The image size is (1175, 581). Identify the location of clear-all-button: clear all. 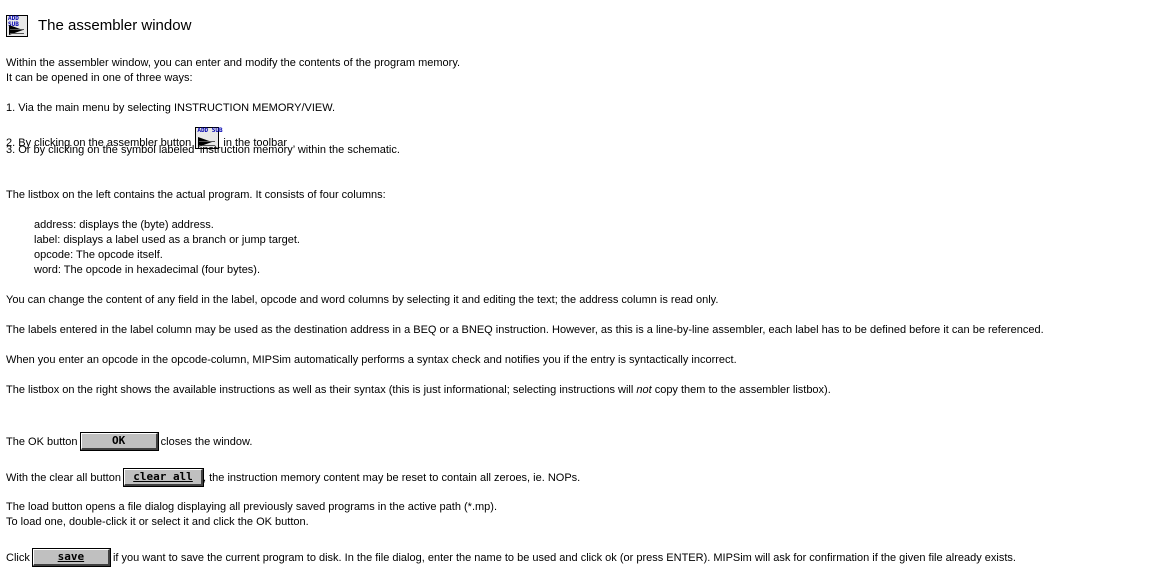
(164, 477).